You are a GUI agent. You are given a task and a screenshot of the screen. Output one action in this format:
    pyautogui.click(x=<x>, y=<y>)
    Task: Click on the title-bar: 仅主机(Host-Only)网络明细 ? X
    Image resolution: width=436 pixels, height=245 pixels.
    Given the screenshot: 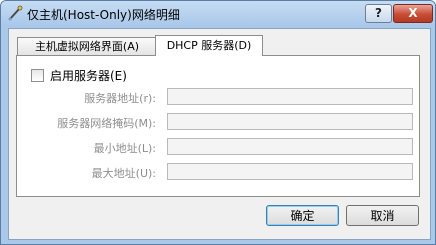 What is the action you would take?
    pyautogui.click(x=218, y=14)
    